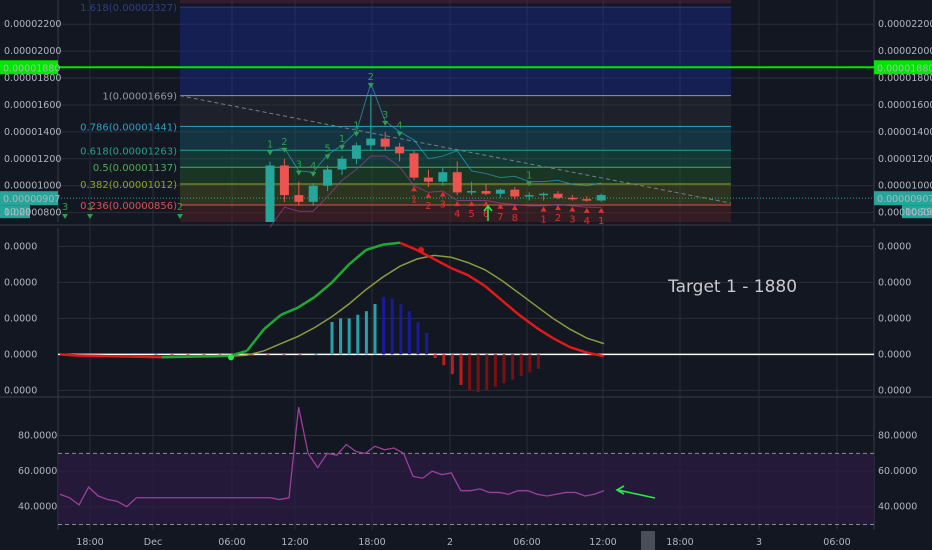 The image size is (932, 550). Describe the element at coordinates (32, 24) in the screenshot. I see `y-tick-label-left: 0.00002200` at that location.